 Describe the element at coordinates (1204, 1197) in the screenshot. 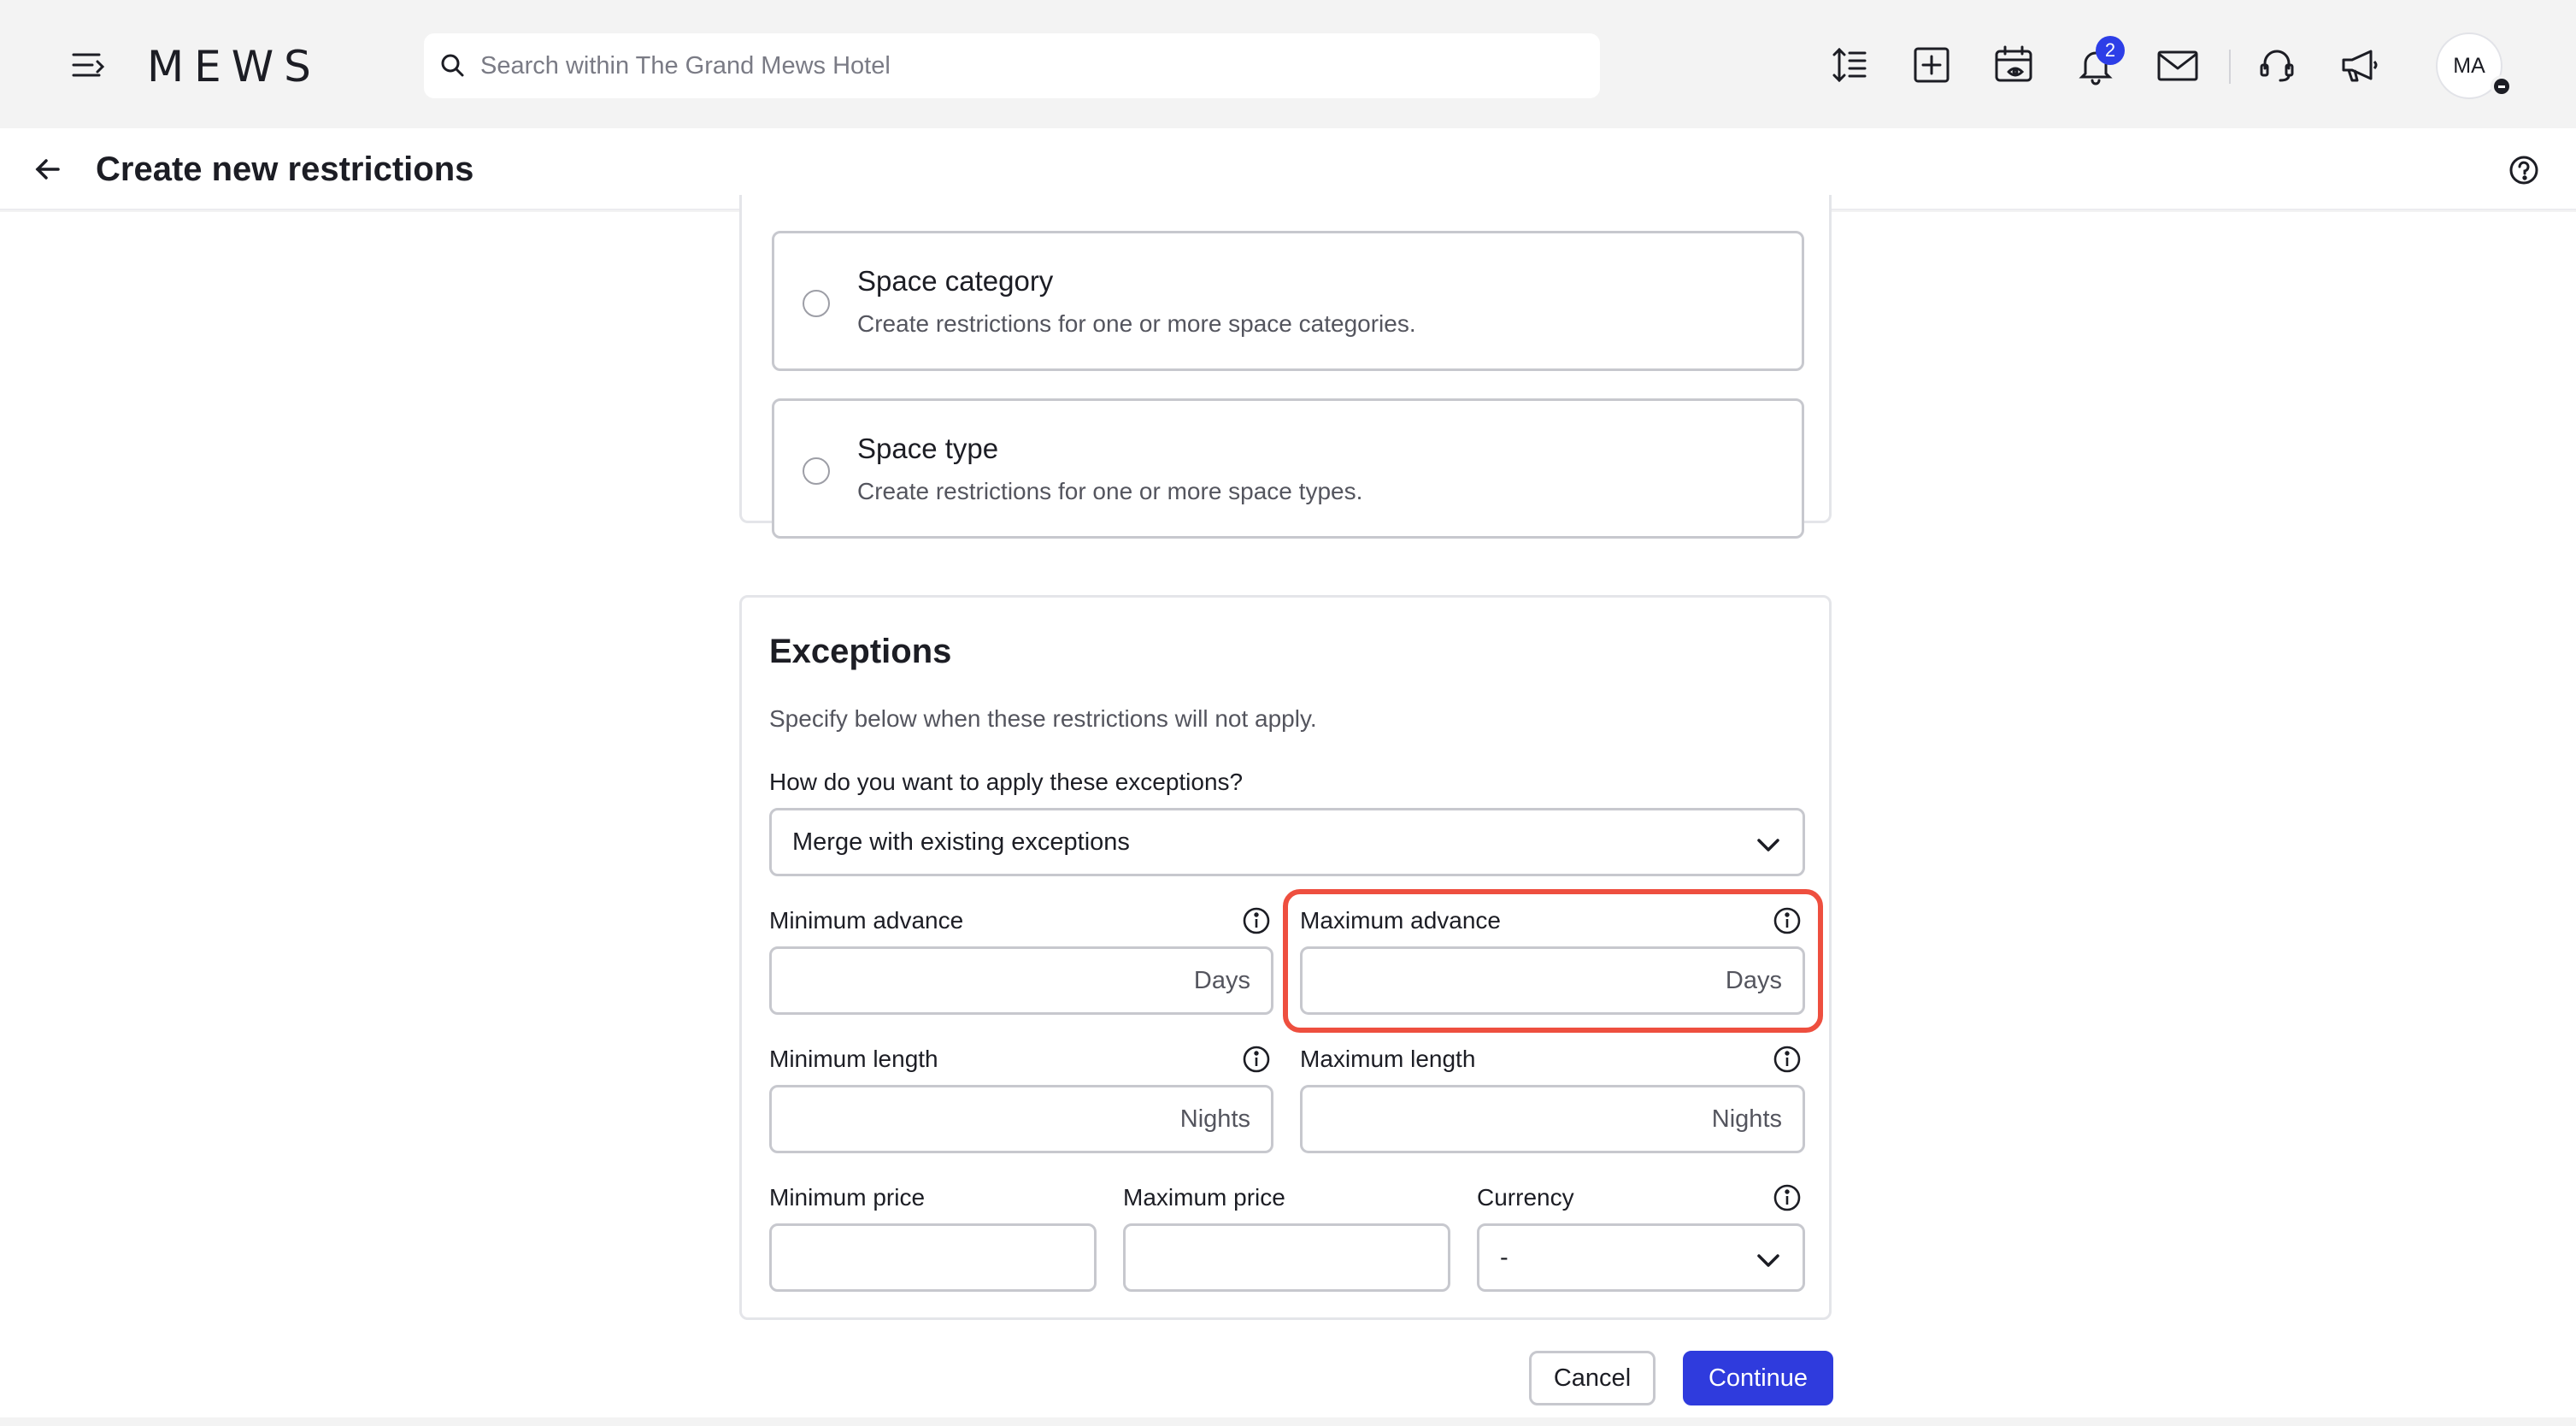

I see `max-price-label: Maximum price` at that location.